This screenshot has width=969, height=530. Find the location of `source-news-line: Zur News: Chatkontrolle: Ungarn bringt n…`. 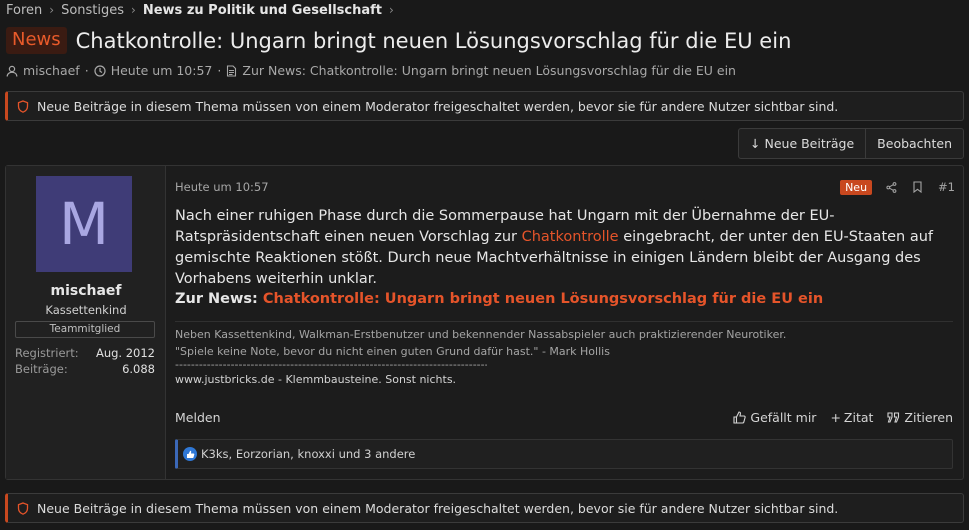

source-news-line: Zur News: Chatkontrolle: Ungarn bringt n… is located at coordinates (499, 299).